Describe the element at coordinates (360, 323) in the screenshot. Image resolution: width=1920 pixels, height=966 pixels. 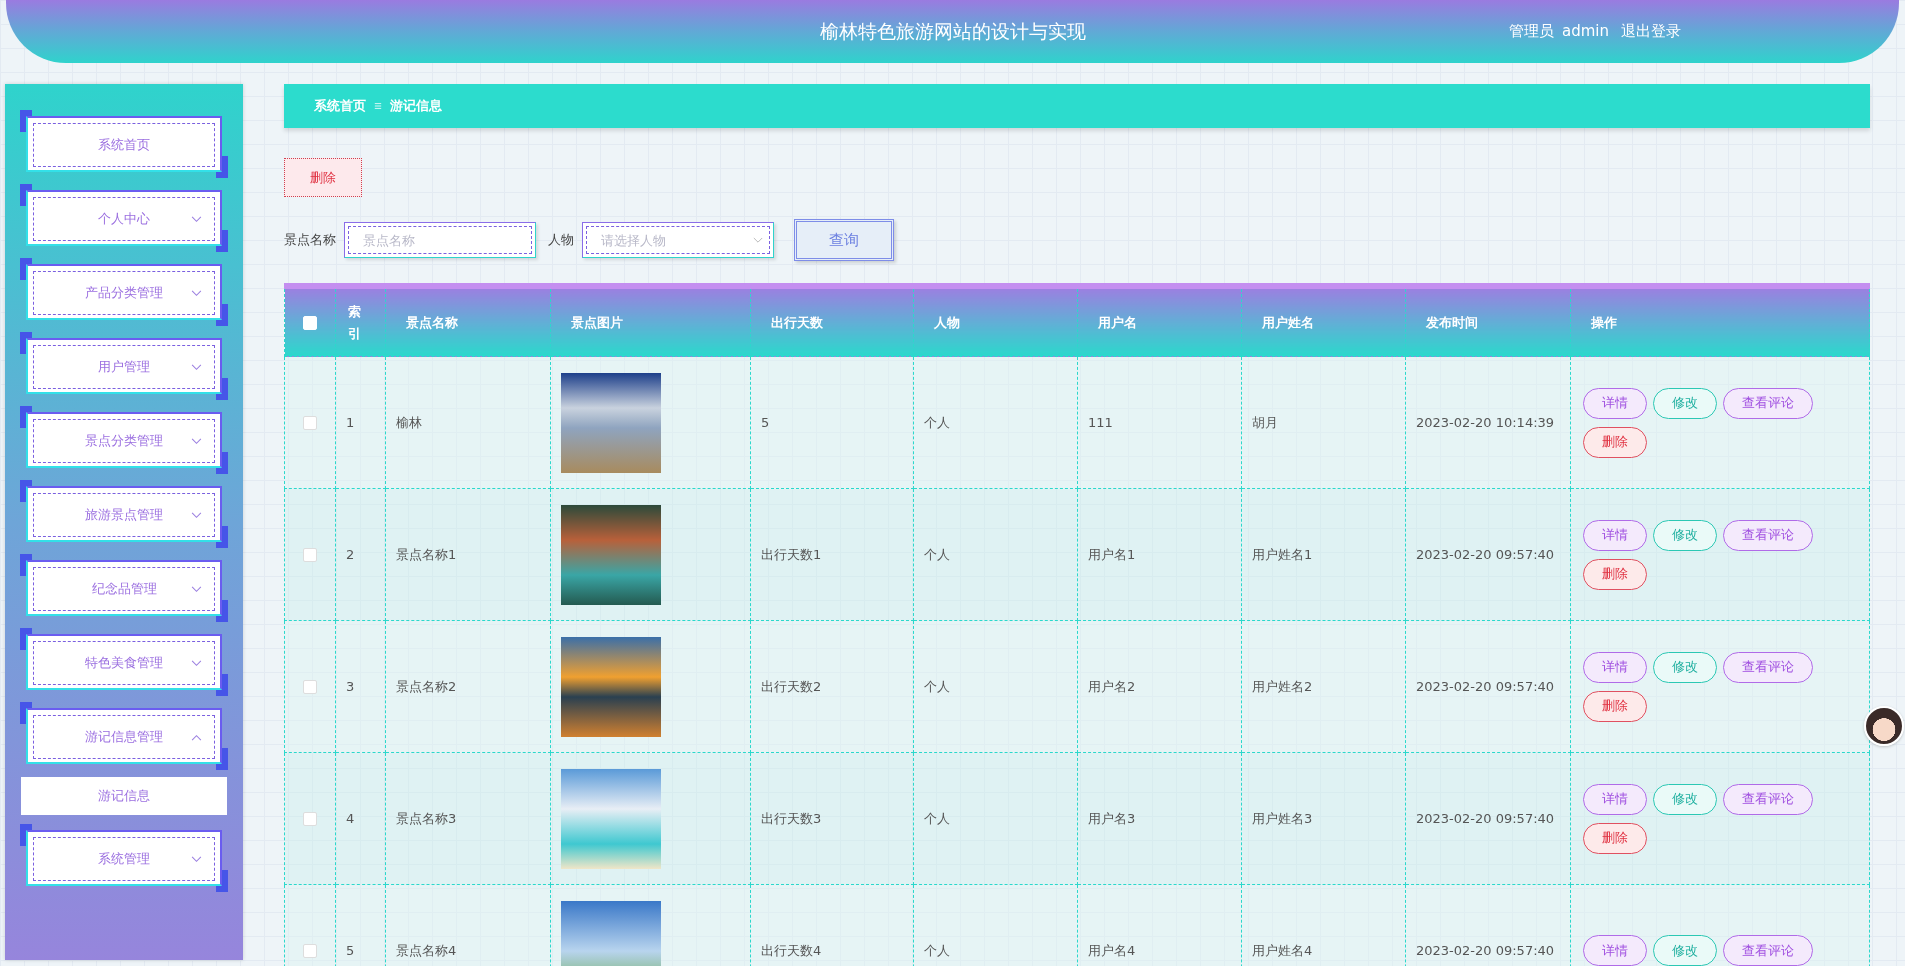
I see `column-header: 索引` at that location.